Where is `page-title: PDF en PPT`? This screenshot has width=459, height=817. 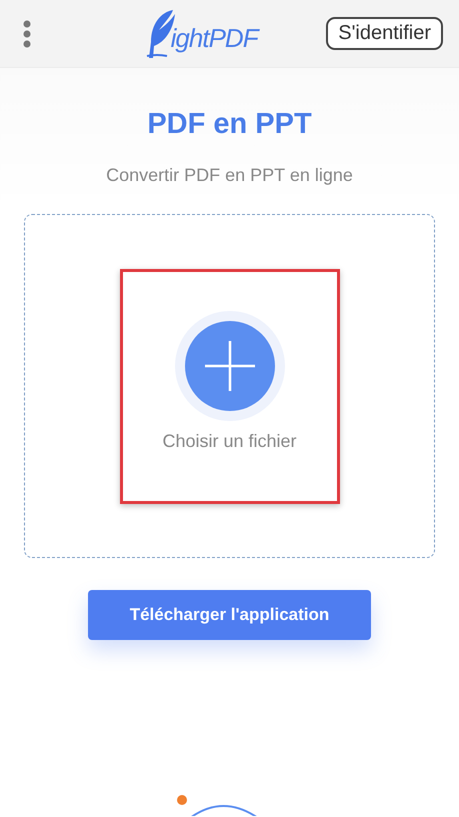
page-title: PDF en PPT is located at coordinates (229, 124).